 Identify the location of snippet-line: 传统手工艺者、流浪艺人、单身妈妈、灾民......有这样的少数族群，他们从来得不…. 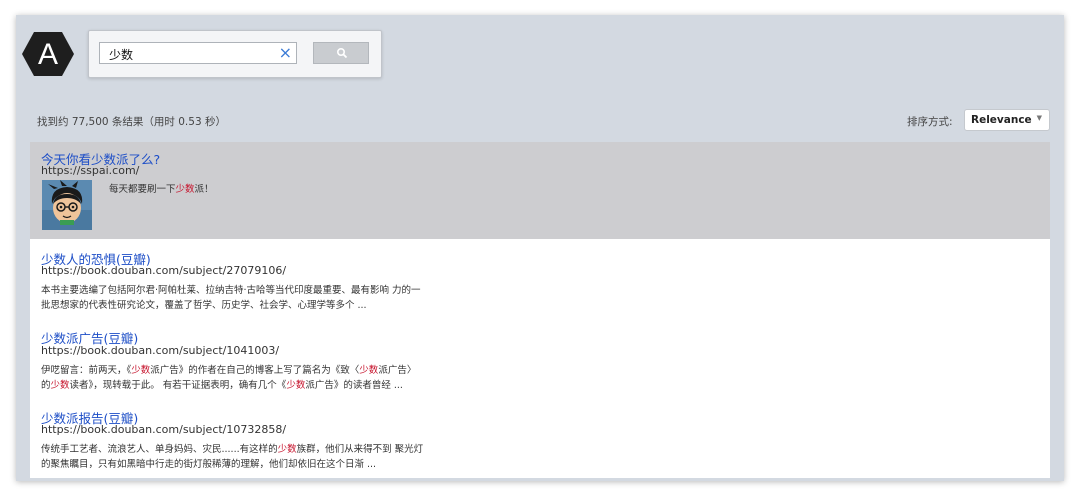
(232, 449).